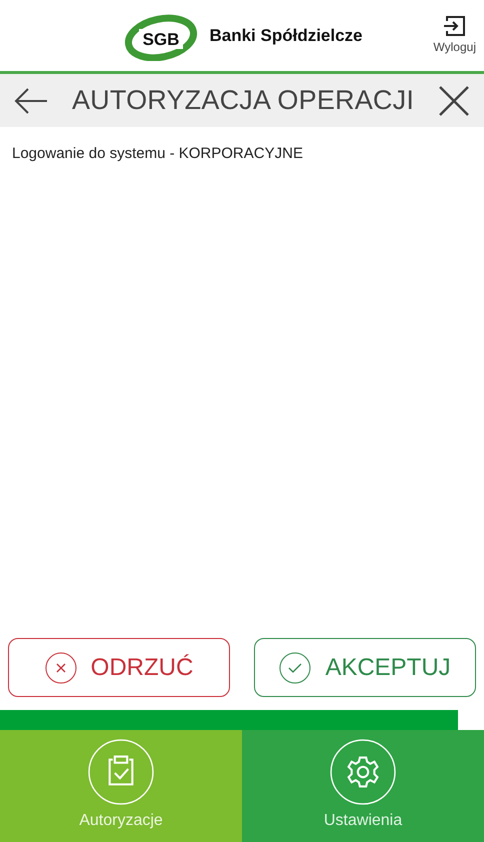 The image size is (484, 842). I want to click on operation-description: Logowanie do systemu - KORPORACYJNE, so click(157, 153).